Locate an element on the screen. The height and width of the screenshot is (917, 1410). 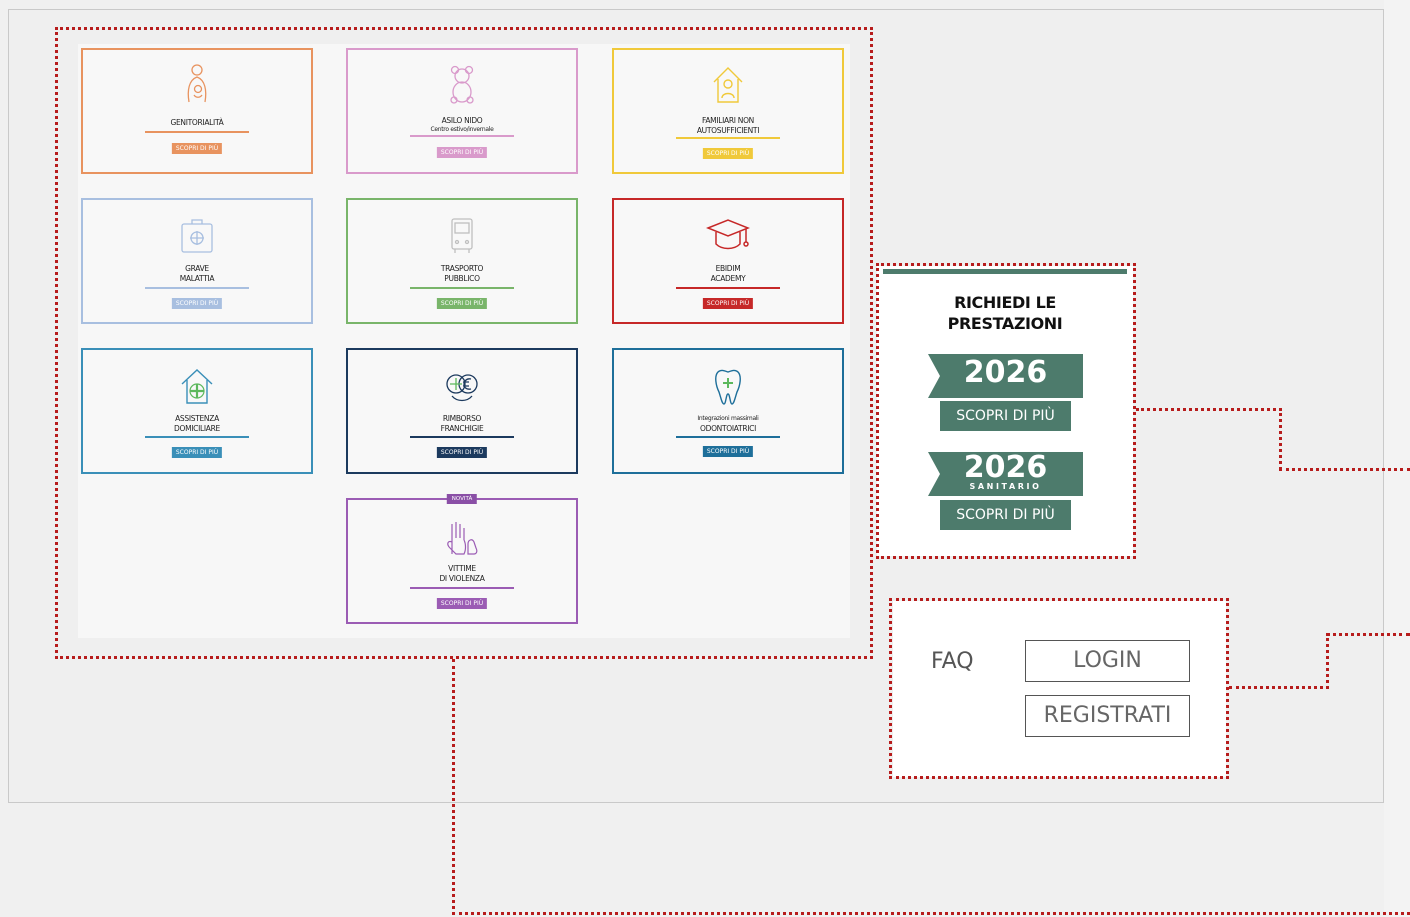
annotation-box-auth is located at coordinates (1059, 688).